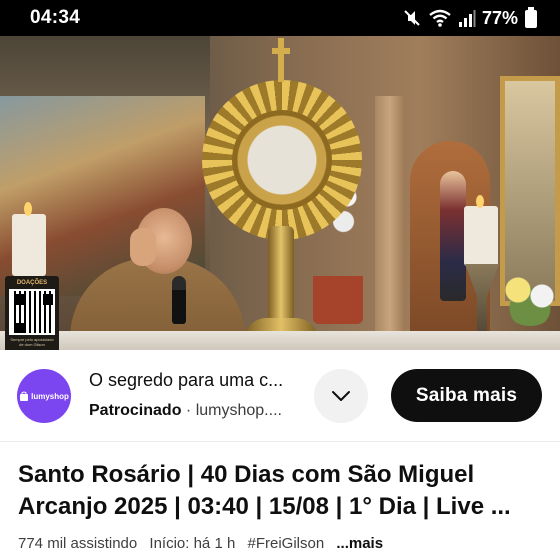  What do you see at coordinates (179, 300) in the screenshot?
I see `microphone` at bounding box center [179, 300].